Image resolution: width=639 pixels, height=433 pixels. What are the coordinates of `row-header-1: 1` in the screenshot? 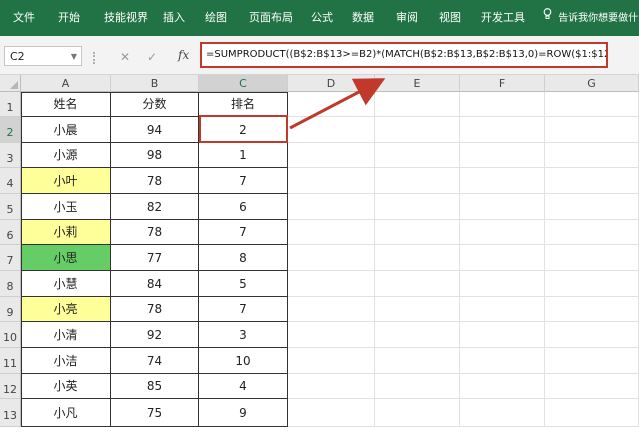 It's located at (10, 104).